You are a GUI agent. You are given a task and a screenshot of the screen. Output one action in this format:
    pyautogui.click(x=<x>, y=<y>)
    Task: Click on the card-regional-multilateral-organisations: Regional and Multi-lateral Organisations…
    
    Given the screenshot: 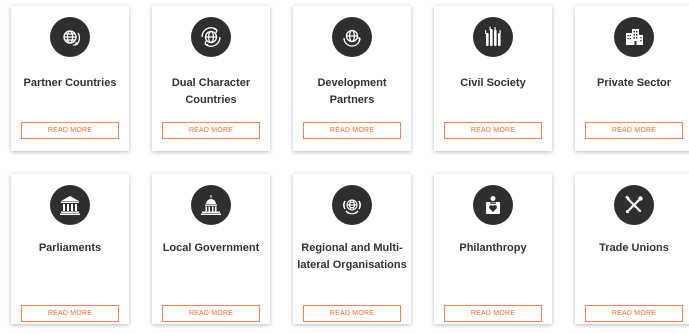 What is the action you would take?
    pyautogui.click(x=352, y=249)
    